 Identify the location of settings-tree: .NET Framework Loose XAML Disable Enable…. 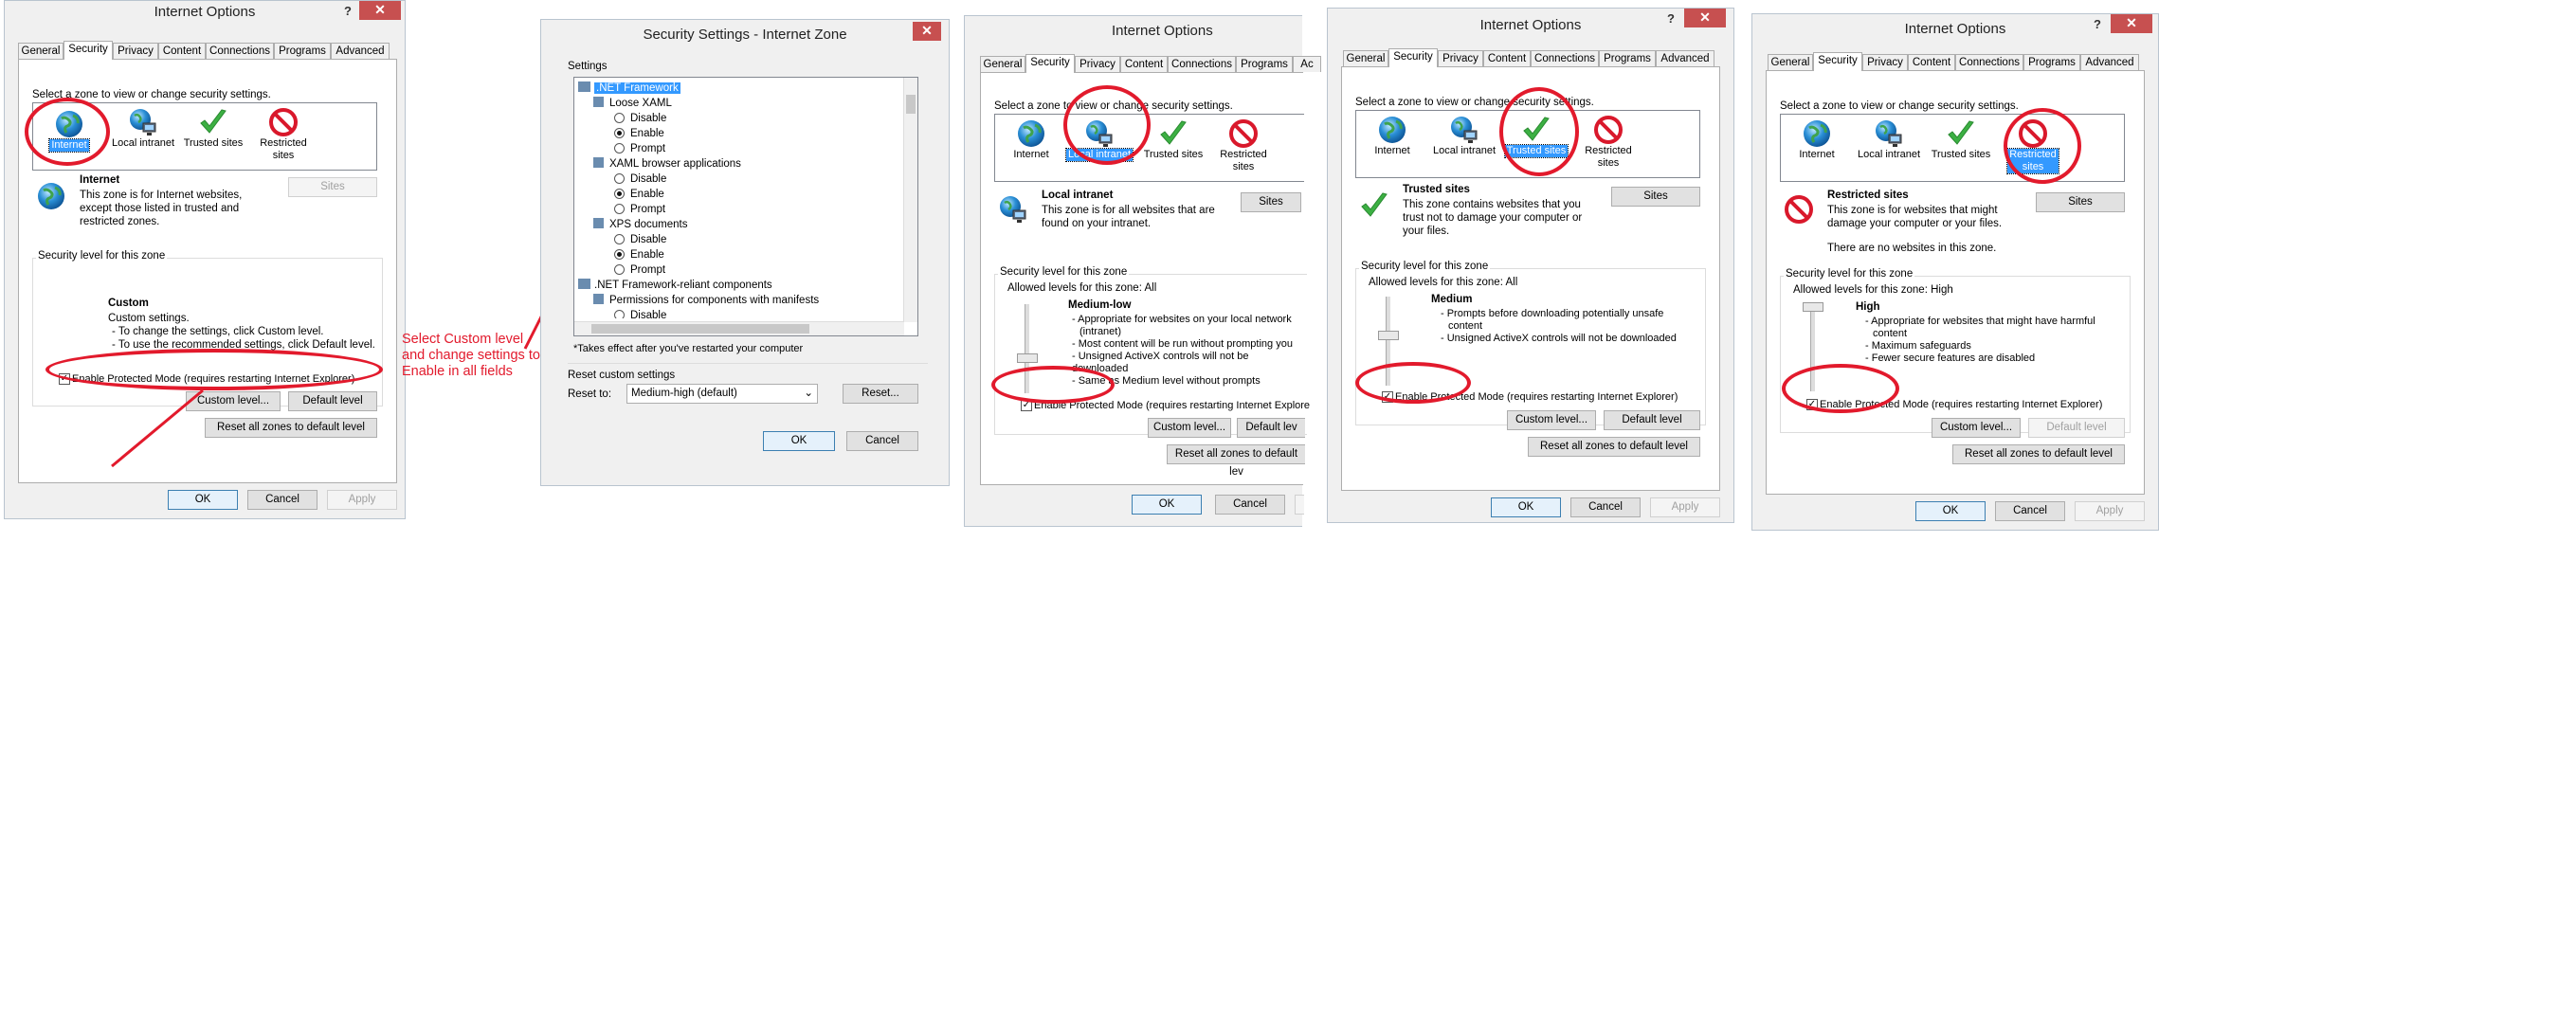
(745, 206).